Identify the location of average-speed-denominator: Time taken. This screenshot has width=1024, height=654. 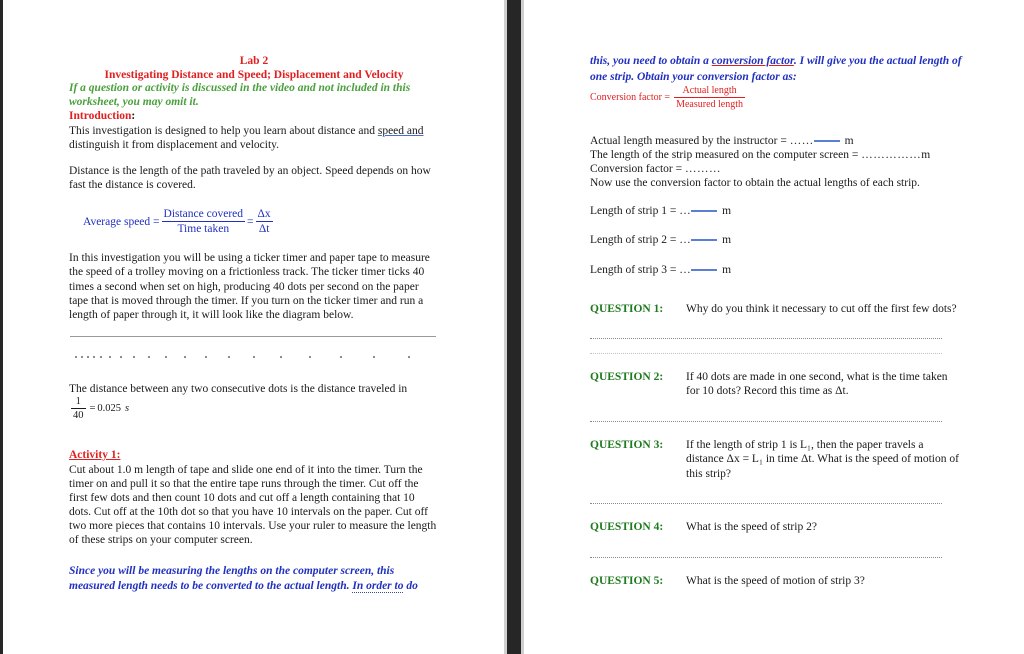
(203, 229).